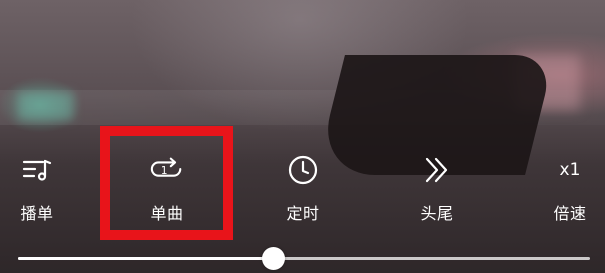  I want to click on repeat-one-label: 单曲, so click(167, 213).